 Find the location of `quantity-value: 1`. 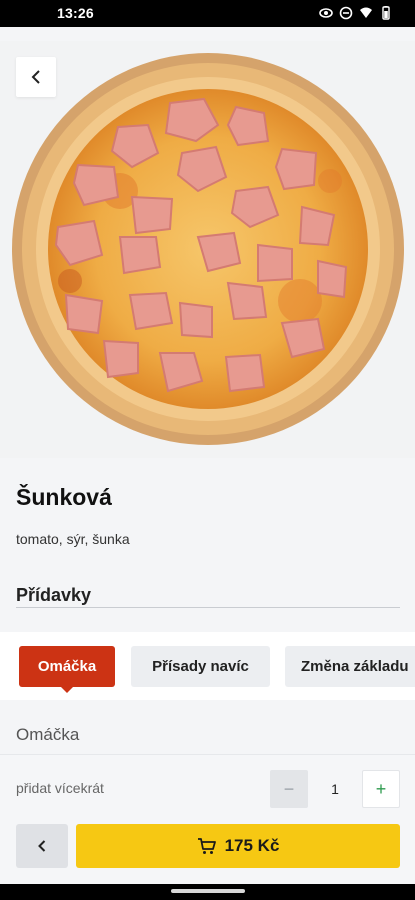

quantity-value: 1 is located at coordinates (335, 789).